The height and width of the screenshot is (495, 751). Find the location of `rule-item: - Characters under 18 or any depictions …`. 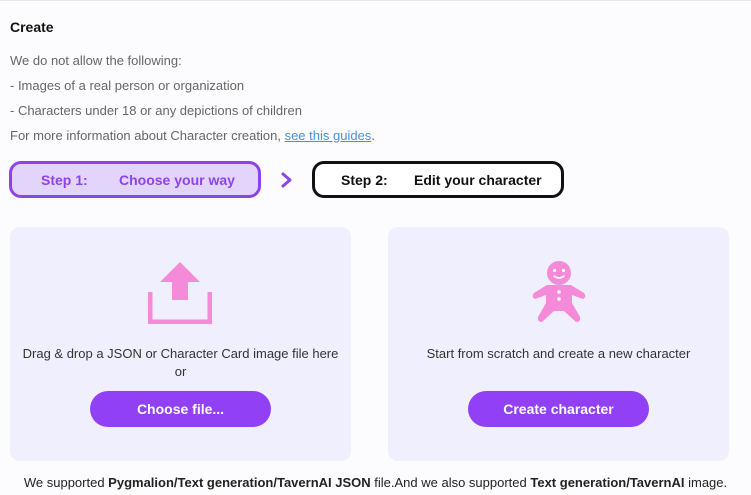

rule-item: - Characters under 18 or any depictions … is located at coordinates (156, 110).